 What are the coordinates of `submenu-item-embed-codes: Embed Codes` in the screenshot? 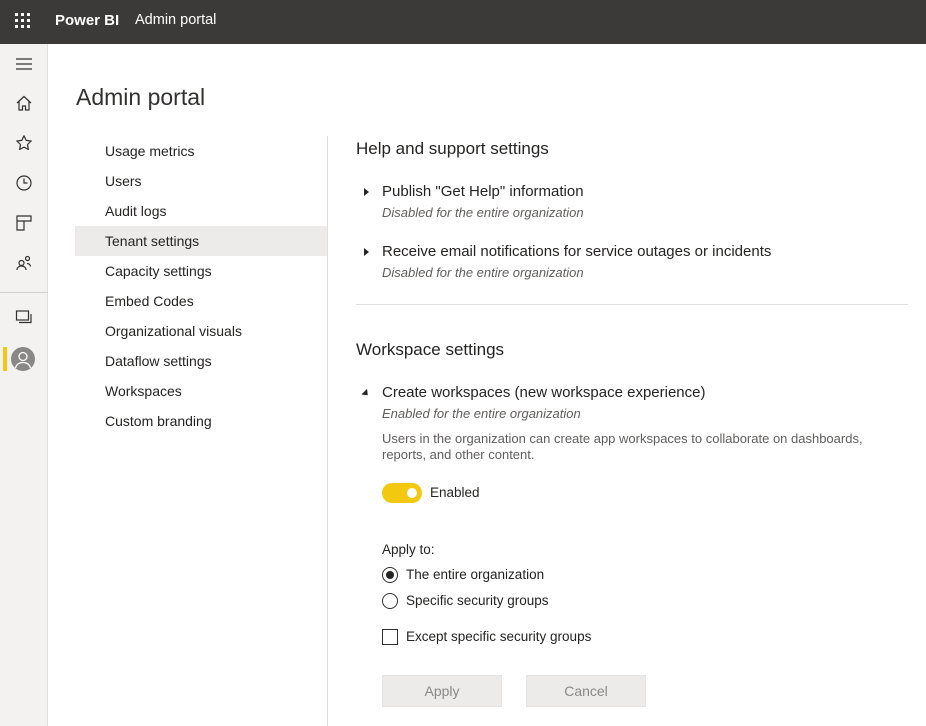 It's located at (201, 301).